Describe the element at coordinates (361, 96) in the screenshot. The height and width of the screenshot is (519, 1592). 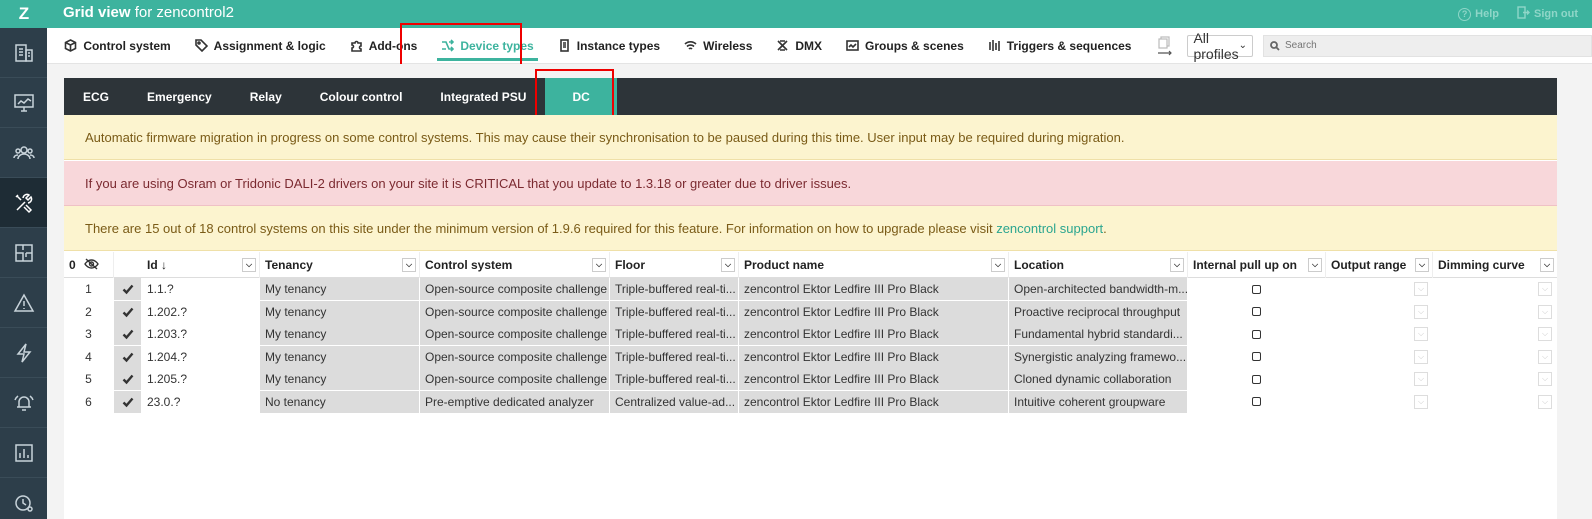
I see `subtab-colour-control: Colour control` at that location.